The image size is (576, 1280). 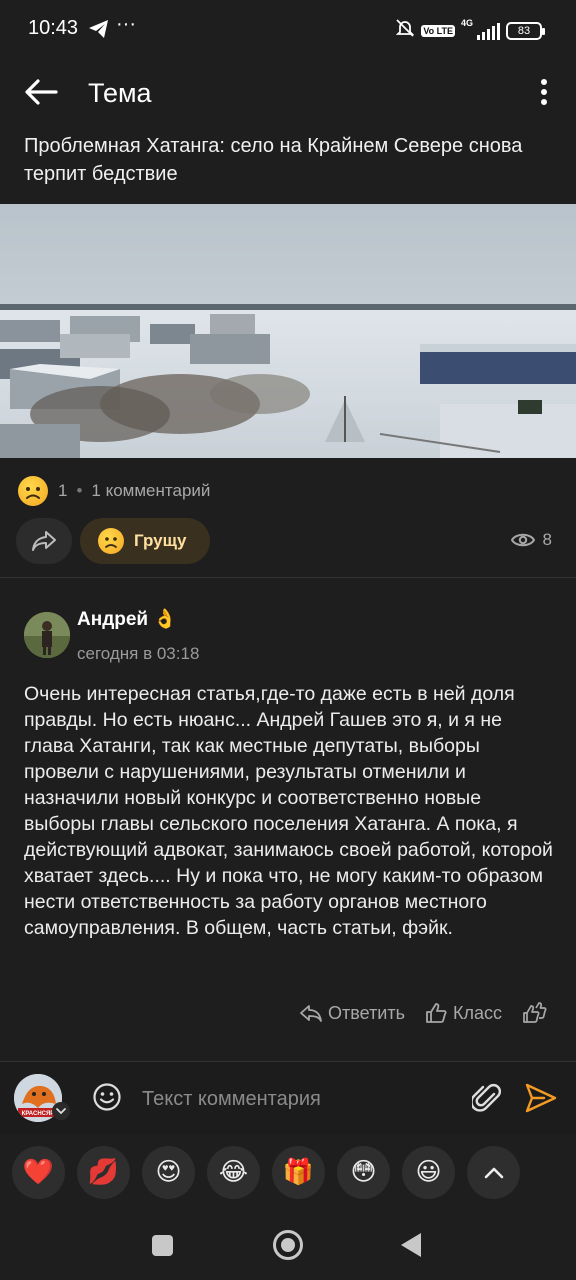 I want to click on divider, so click(x=288, y=577).